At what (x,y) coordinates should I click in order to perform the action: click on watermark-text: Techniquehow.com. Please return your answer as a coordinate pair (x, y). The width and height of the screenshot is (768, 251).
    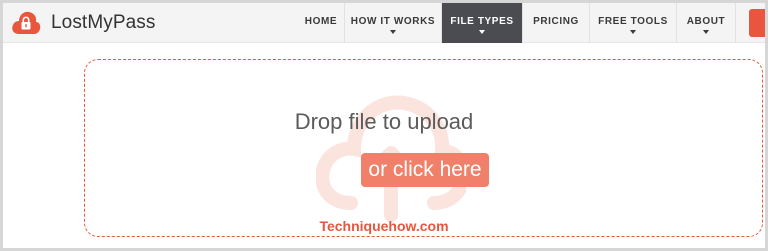
    Looking at the image, I should click on (384, 226).